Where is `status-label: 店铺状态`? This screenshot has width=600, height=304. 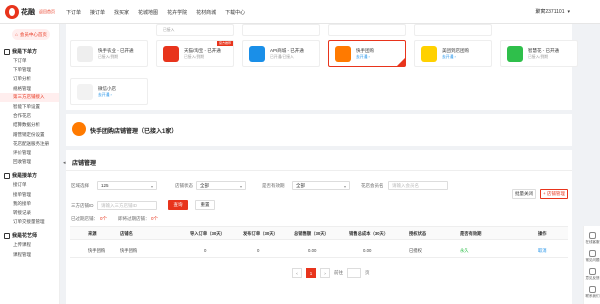 status-label: 店铺状态 is located at coordinates (184, 185).